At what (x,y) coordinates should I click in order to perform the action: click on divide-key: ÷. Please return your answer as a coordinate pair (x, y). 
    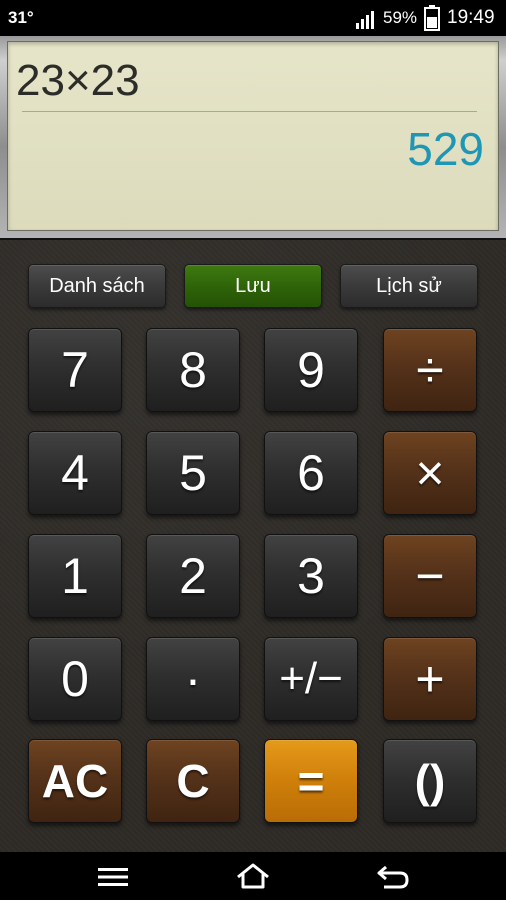
    Looking at the image, I should click on (430, 370).